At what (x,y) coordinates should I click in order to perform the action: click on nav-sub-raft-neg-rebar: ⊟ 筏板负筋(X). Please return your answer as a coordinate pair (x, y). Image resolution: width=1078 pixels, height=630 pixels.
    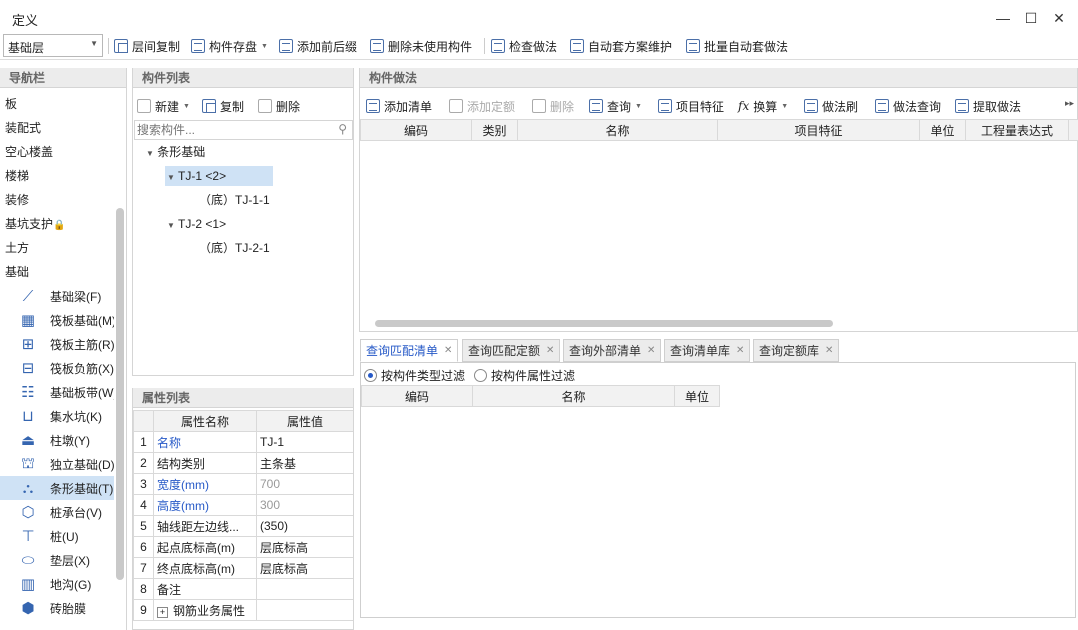
    Looking at the image, I should click on (57, 368).